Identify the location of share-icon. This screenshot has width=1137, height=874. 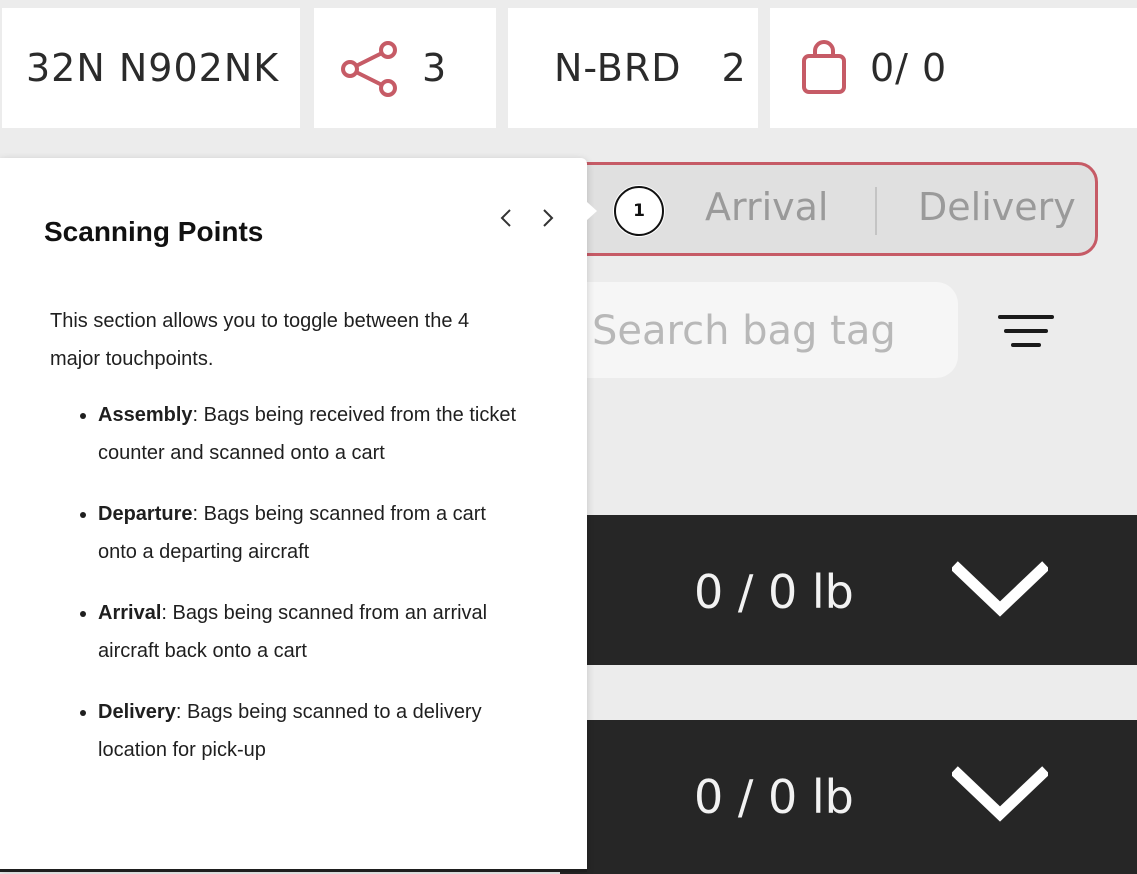
(369, 68).